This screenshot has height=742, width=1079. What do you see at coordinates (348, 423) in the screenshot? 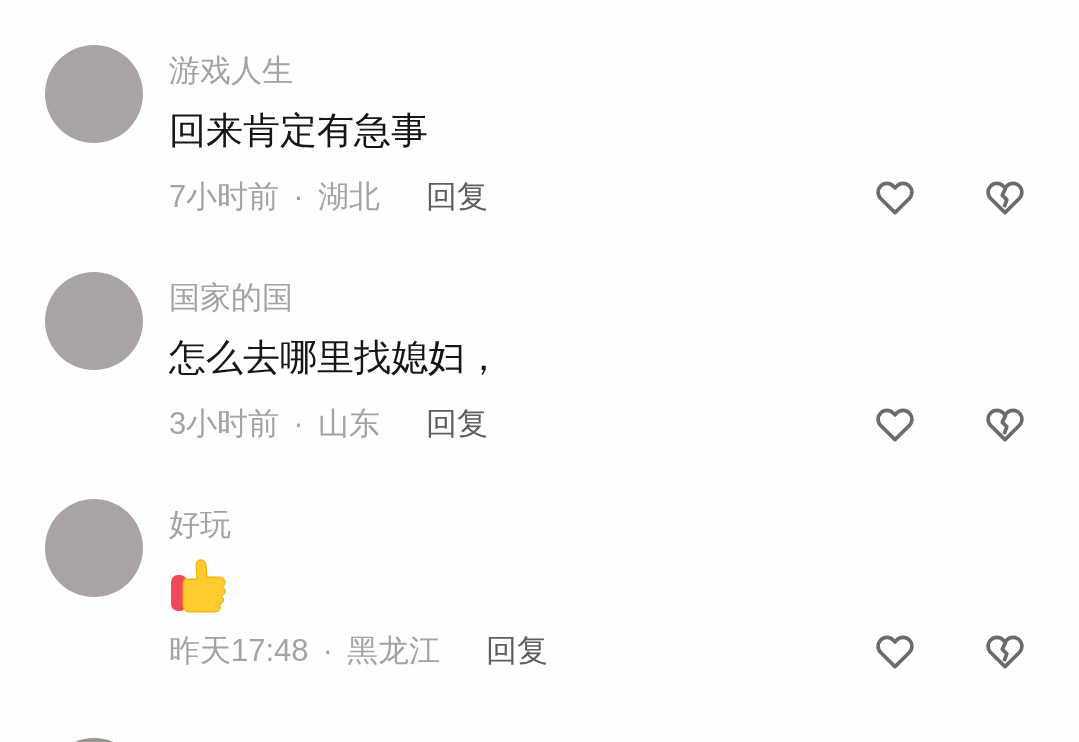
I see `comment-location: 山东` at bounding box center [348, 423].